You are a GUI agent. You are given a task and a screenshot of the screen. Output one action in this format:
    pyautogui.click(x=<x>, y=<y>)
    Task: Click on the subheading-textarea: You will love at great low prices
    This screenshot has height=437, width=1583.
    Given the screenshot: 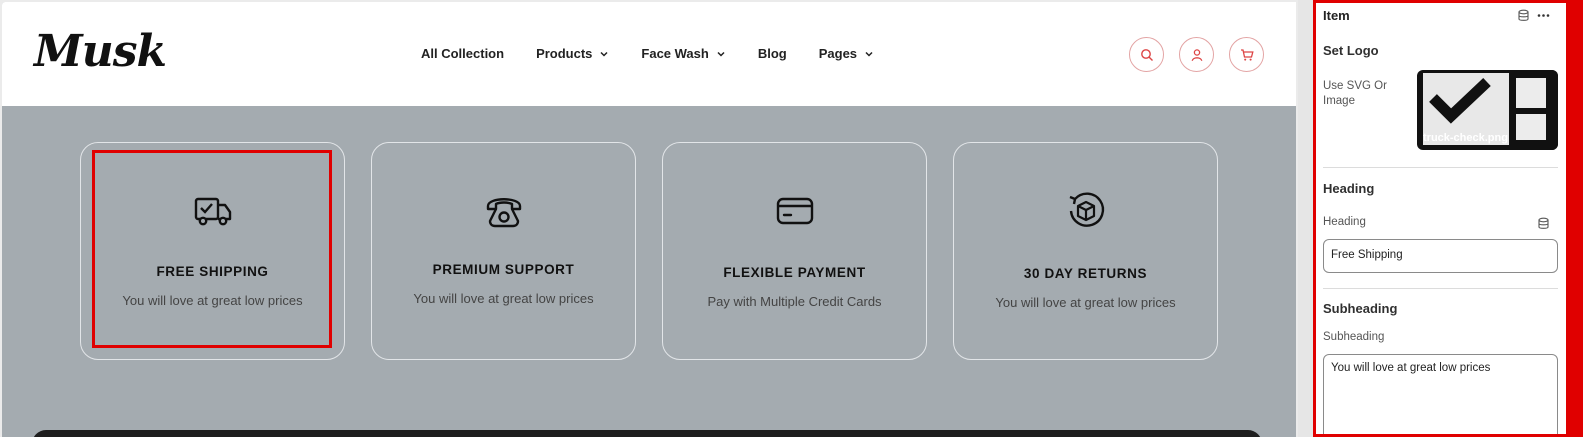 What is the action you would take?
    pyautogui.click(x=1440, y=394)
    